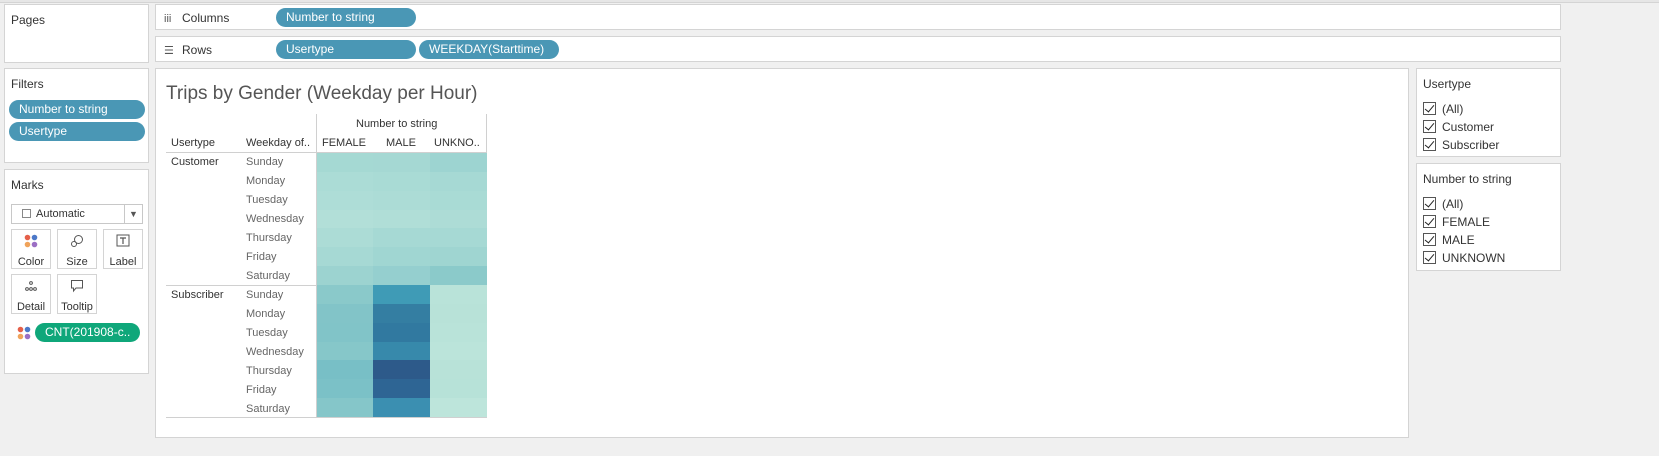 The image size is (1659, 456). I want to click on filter-pill-number-to-string: Number to string, so click(77, 109).